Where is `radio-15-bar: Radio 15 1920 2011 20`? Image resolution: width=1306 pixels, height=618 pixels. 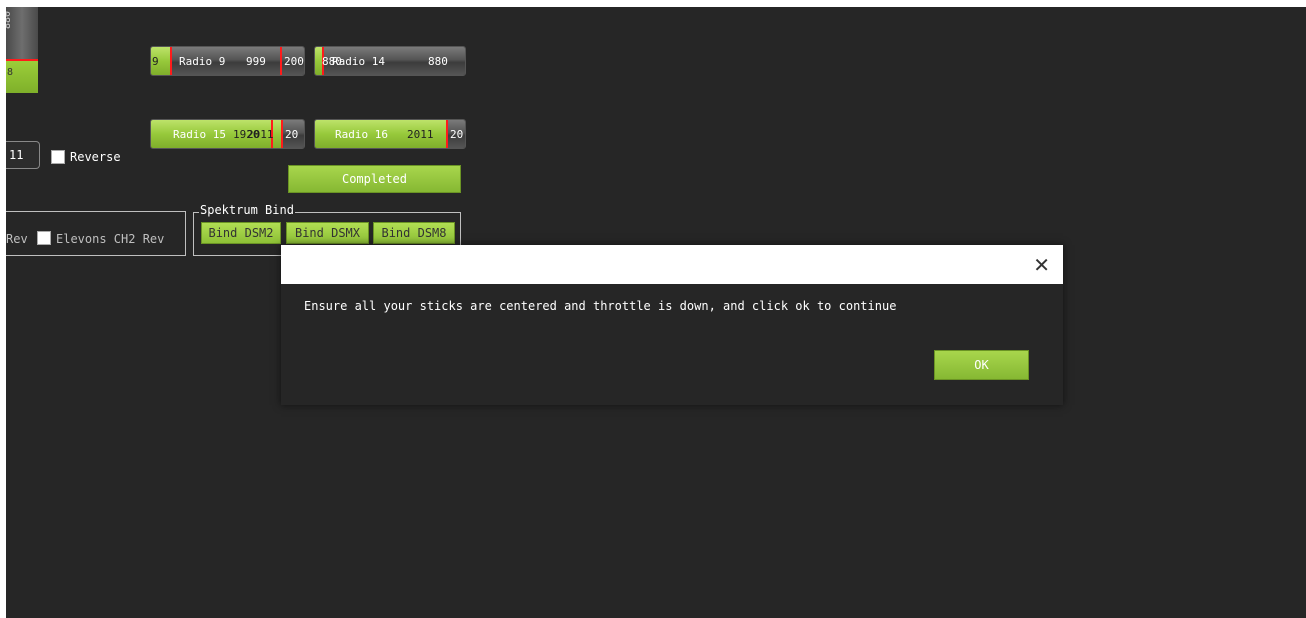 radio-15-bar: Radio 15 1920 2011 20 is located at coordinates (227, 134).